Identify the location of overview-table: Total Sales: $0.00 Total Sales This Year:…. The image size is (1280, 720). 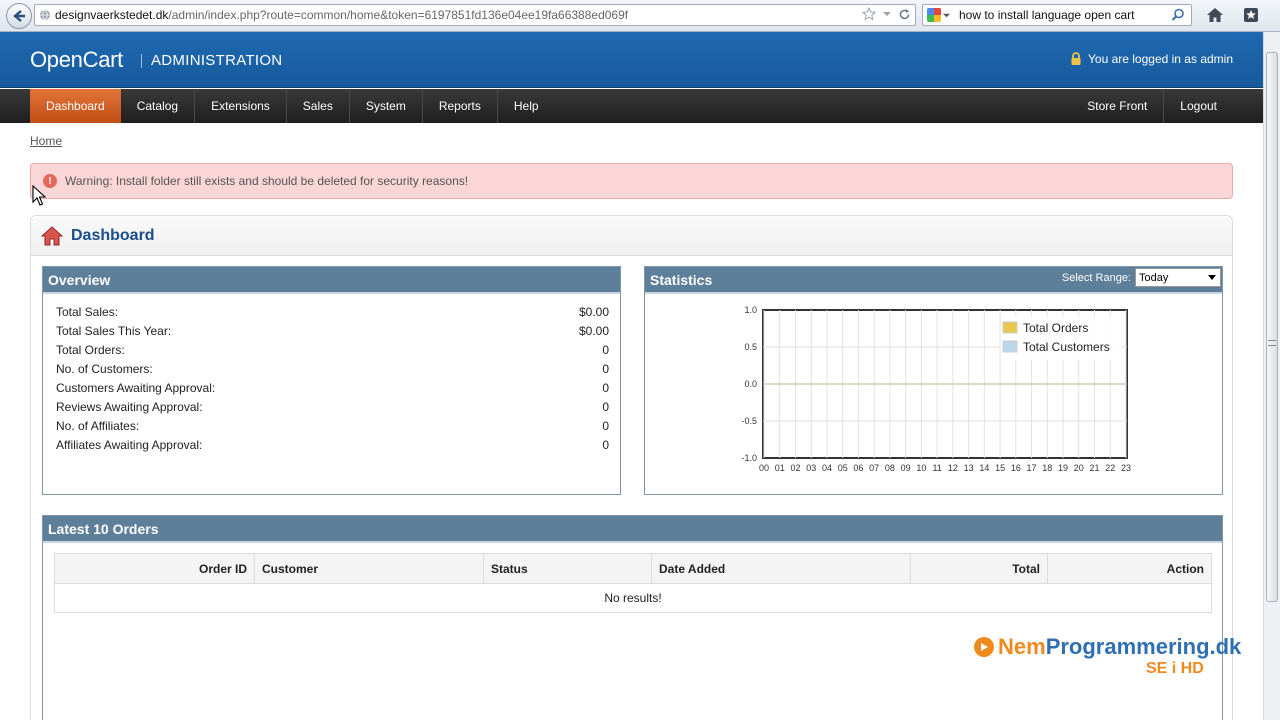
(332, 381).